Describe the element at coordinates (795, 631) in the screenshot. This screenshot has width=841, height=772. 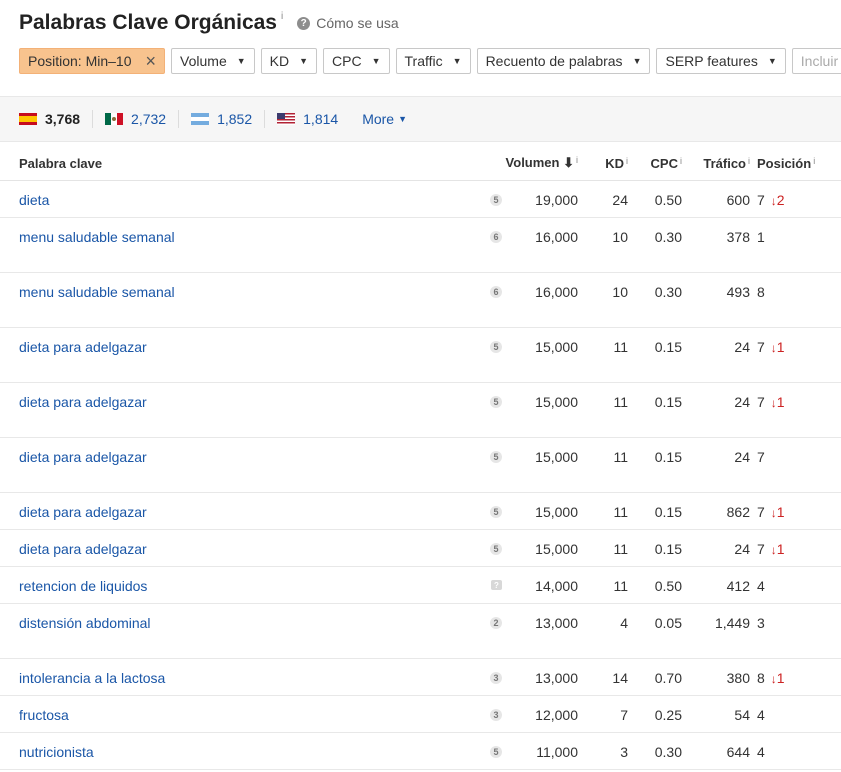
I see `position-cell: 3` at that location.